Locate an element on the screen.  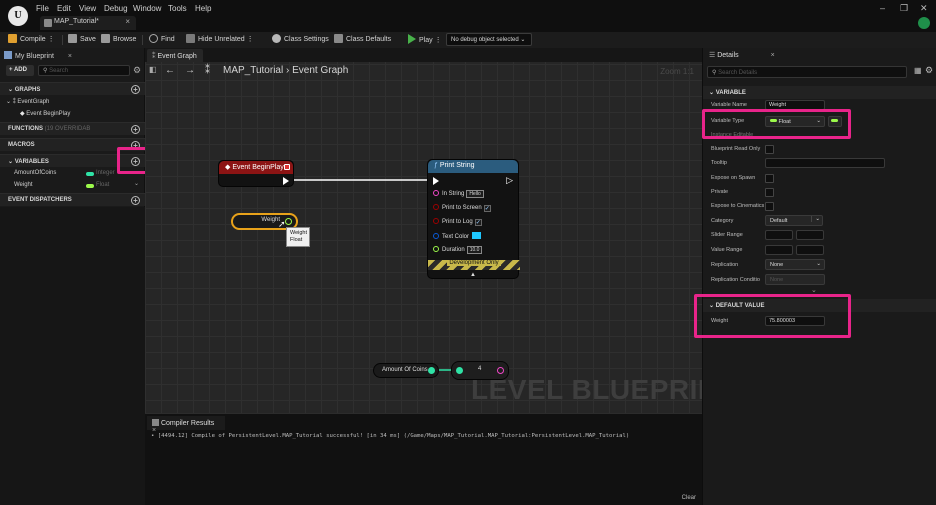
add-graph-icon: + is located at coordinates (135, 89).